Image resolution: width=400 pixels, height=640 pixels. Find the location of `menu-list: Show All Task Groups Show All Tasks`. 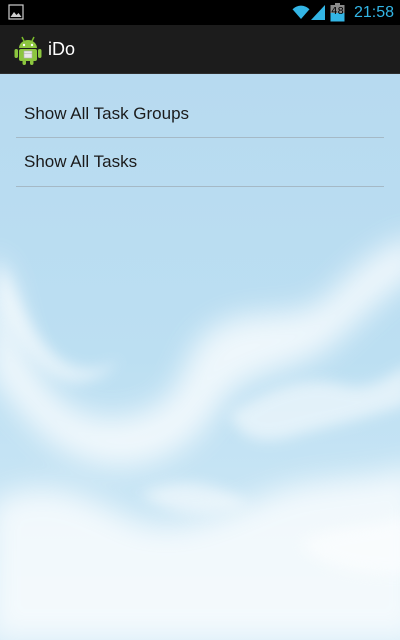

menu-list: Show All Task Groups Show All Tasks is located at coordinates (200, 138).